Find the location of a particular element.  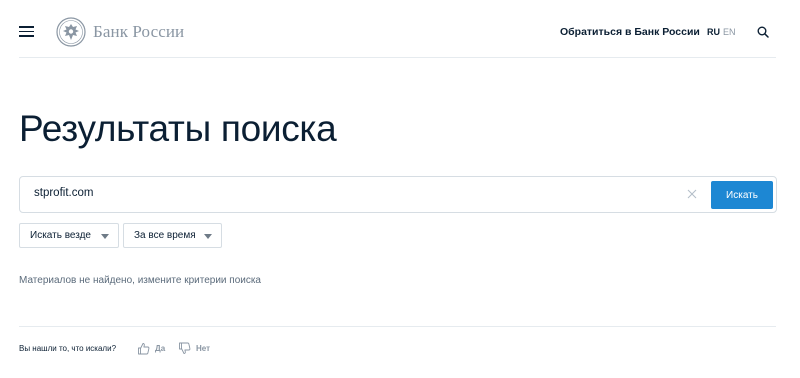

feedback-yes-button: Да is located at coordinates (151, 348).